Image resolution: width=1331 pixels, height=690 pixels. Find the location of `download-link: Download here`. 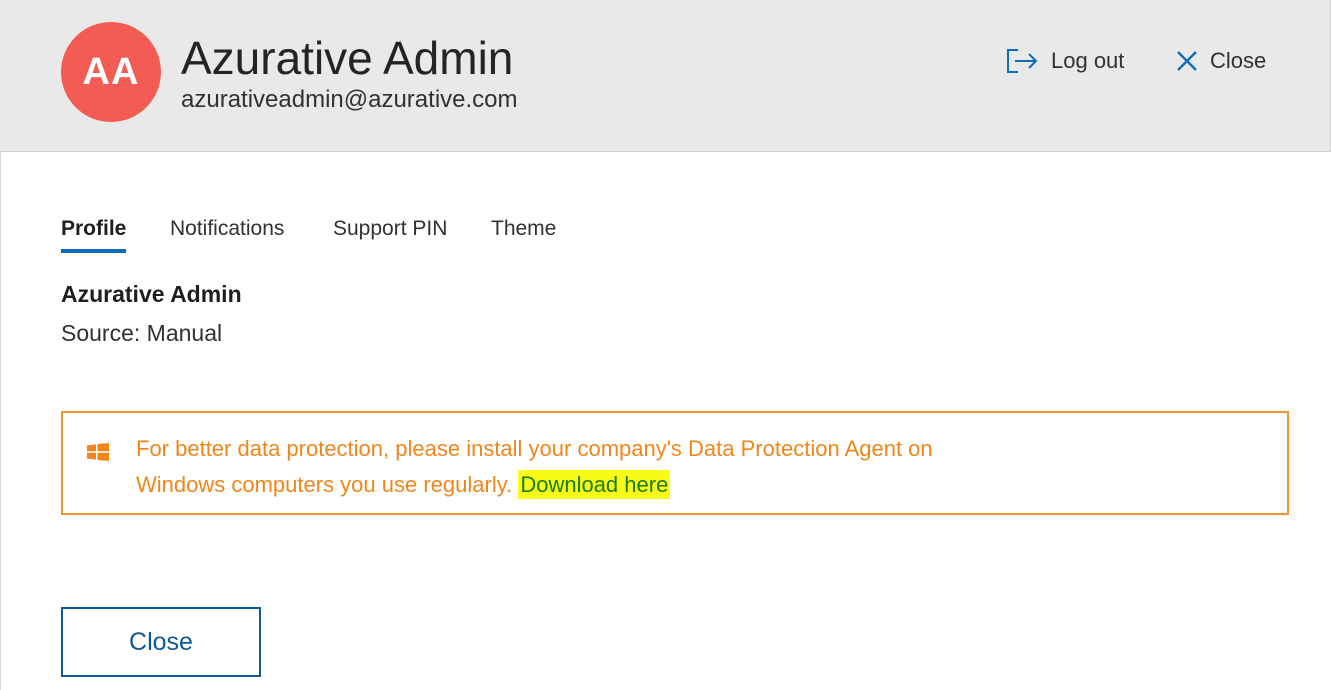

download-link: Download here is located at coordinates (594, 484).